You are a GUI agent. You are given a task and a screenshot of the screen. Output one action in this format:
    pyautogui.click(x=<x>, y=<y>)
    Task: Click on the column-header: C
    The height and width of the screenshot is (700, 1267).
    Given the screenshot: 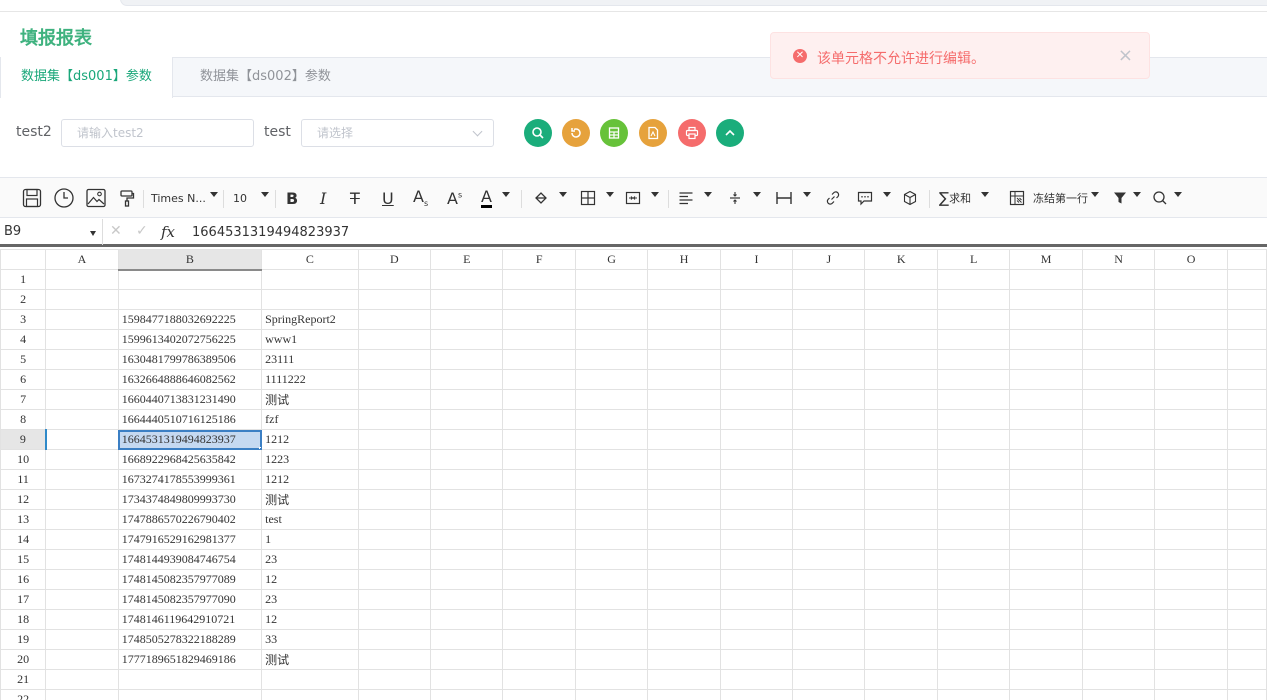 What is the action you would take?
    pyautogui.click(x=310, y=259)
    